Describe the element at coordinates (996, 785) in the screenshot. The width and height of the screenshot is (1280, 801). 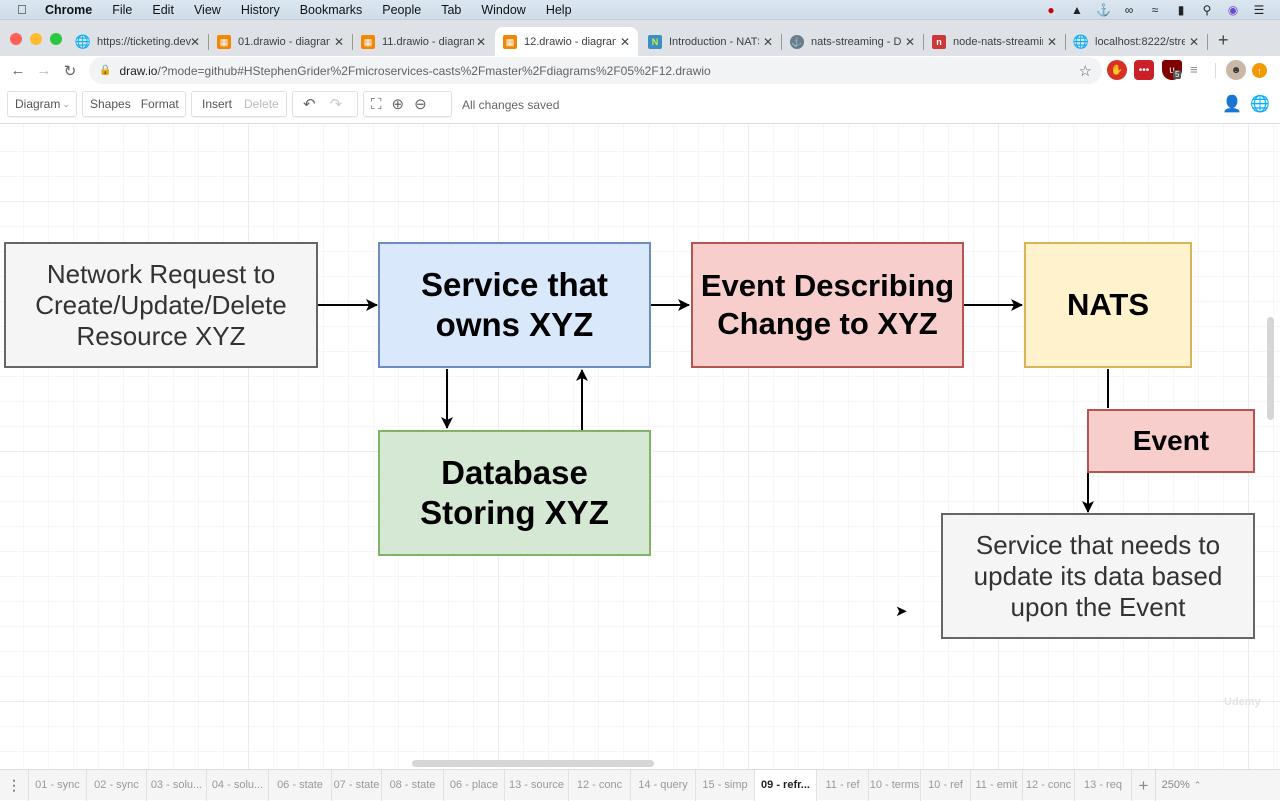
I see `page-tab: 11 - emit` at that location.